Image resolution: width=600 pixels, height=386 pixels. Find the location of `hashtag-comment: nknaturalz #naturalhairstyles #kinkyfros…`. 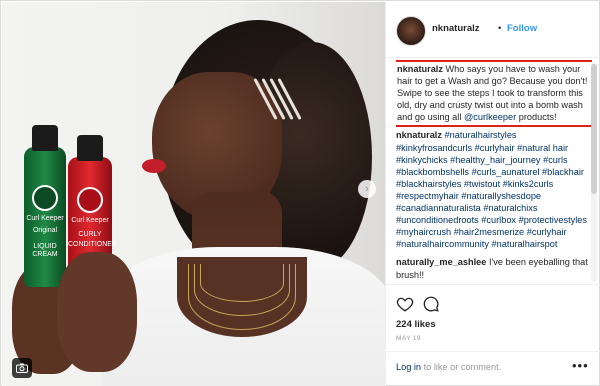

hashtag-comment: nknaturalz #naturalhairstyles #kinkyfros… is located at coordinates (494, 189).